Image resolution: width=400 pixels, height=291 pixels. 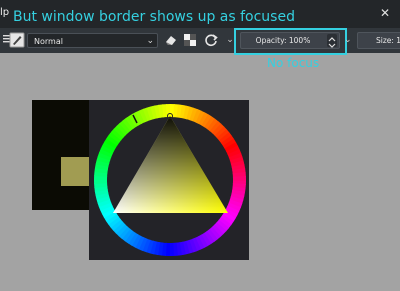 I want to click on reload-icon, so click(x=211, y=40).